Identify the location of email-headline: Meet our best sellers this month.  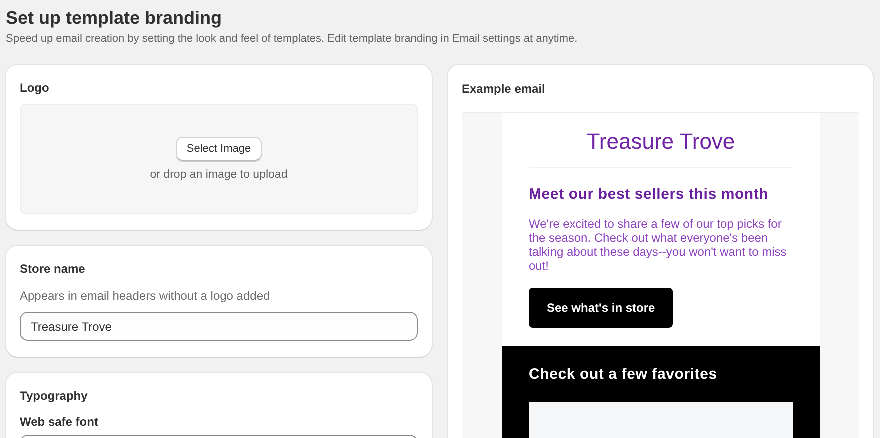
(649, 194).